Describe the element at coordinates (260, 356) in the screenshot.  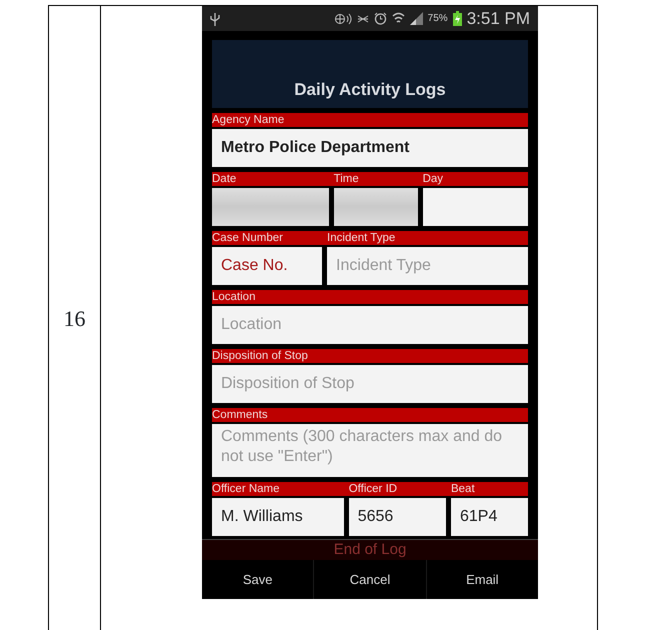
I see `field-label: Disposition of Stop` at that location.